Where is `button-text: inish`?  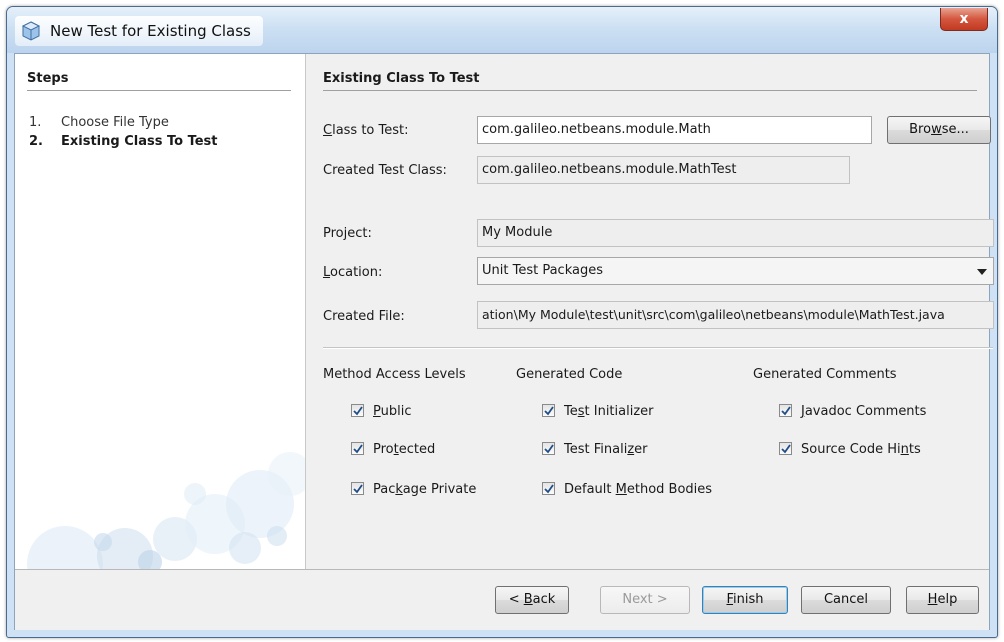
button-text: inish is located at coordinates (748, 599).